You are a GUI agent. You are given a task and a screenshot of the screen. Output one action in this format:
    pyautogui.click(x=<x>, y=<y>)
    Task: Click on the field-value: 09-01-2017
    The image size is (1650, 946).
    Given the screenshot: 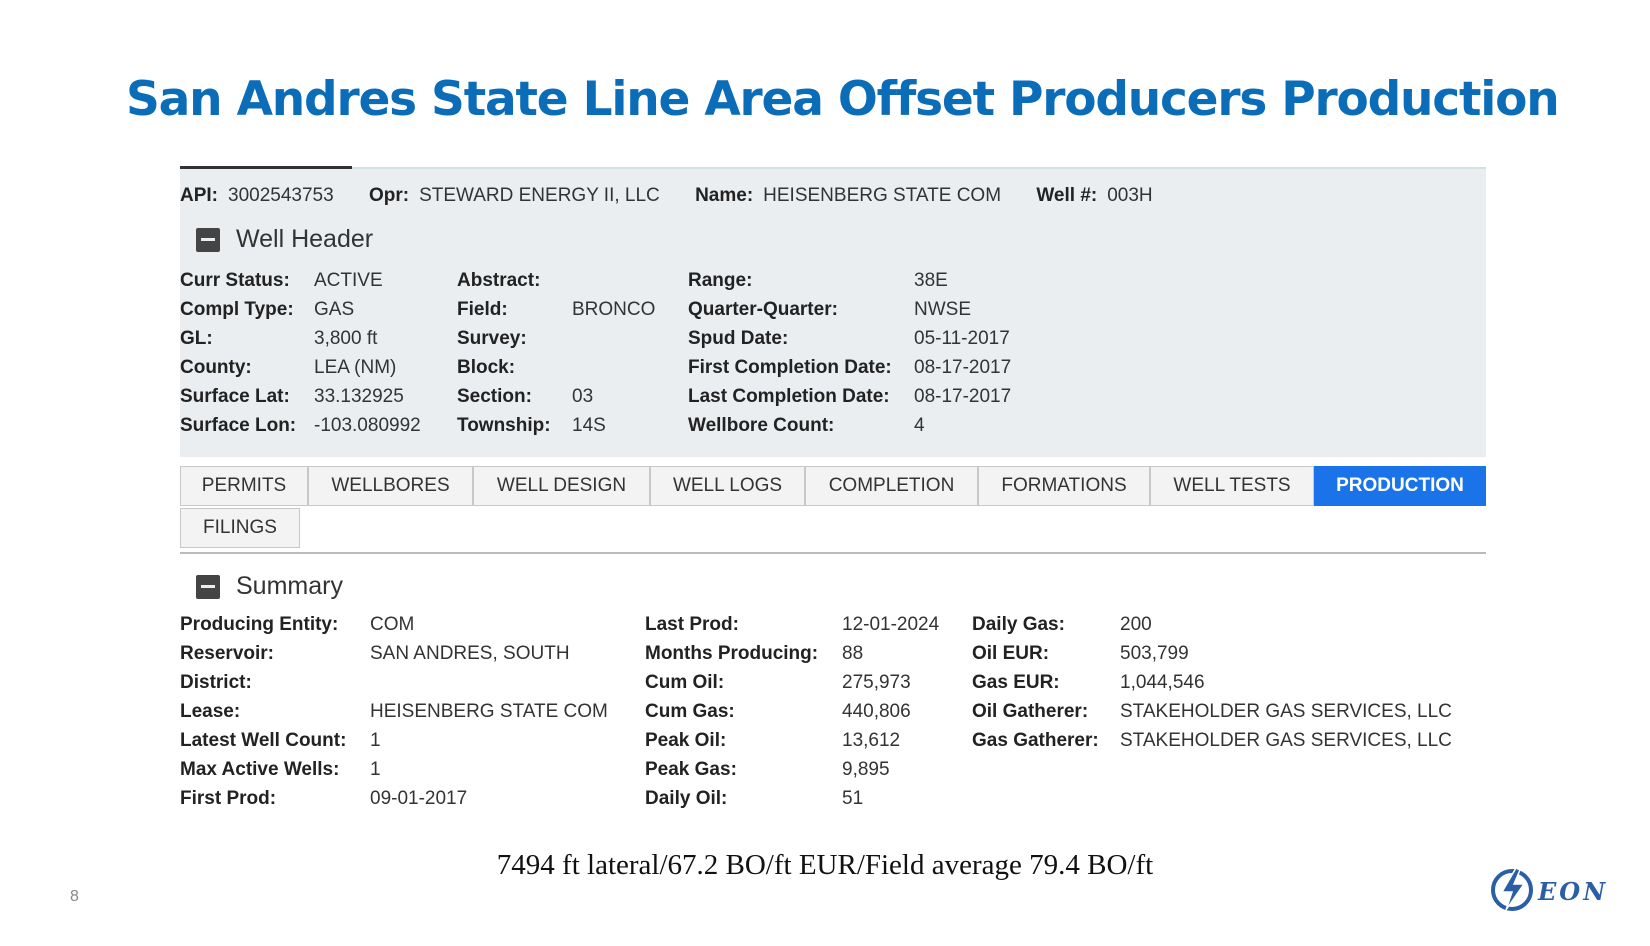 What is the action you would take?
    pyautogui.click(x=419, y=798)
    